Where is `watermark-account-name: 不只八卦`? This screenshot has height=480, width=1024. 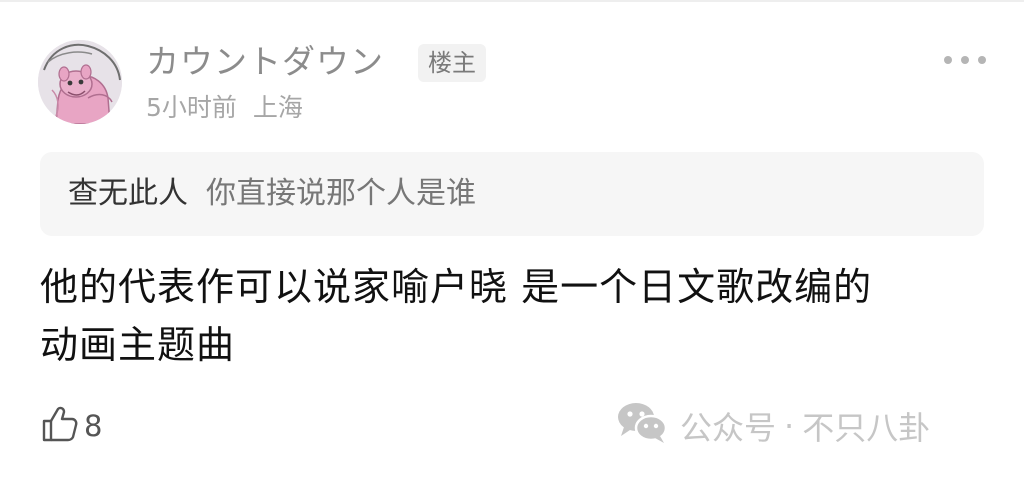 watermark-account-name: 不只八卦 is located at coordinates (866, 428).